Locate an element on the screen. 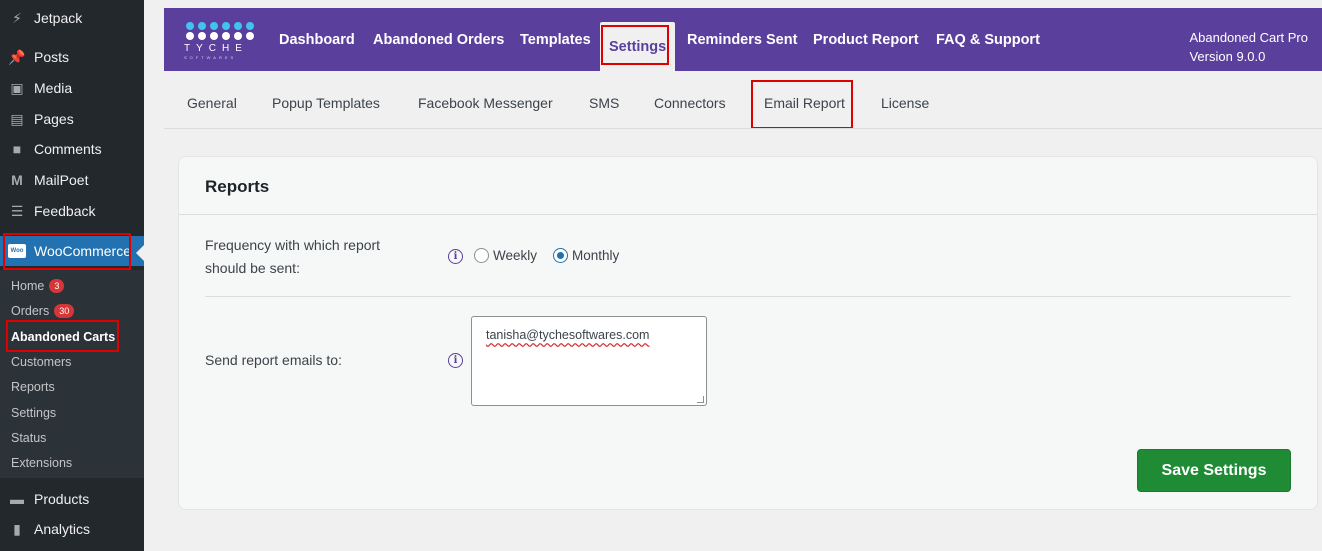  tab-divider is located at coordinates (743, 128).